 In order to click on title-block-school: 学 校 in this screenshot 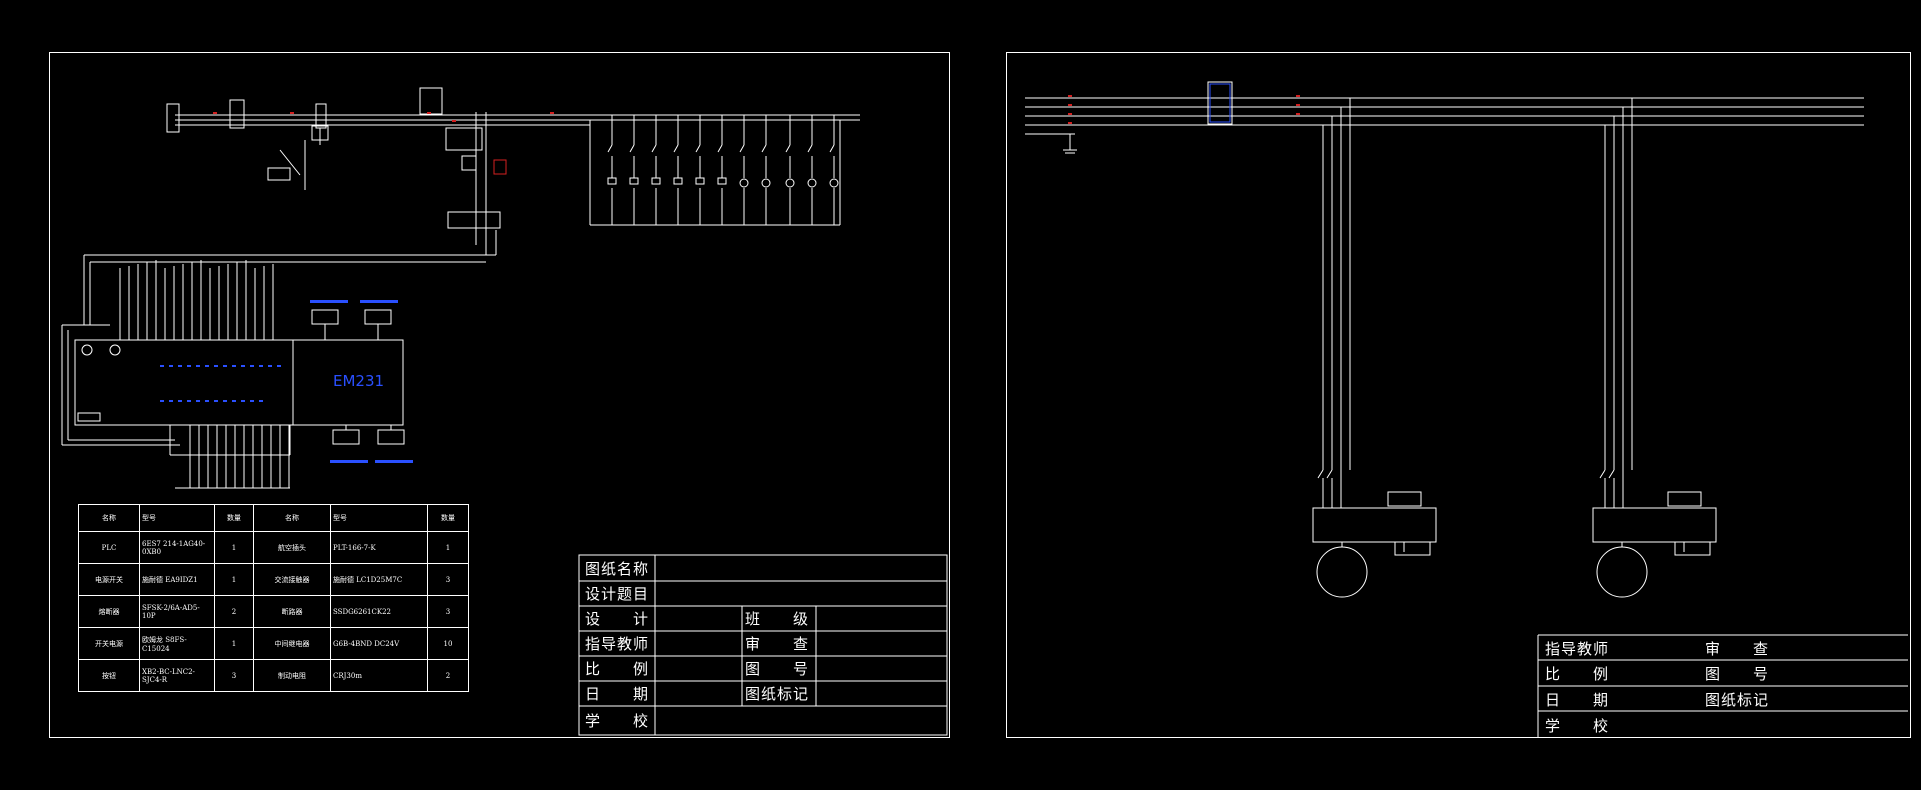, I will do `click(617, 721)`.